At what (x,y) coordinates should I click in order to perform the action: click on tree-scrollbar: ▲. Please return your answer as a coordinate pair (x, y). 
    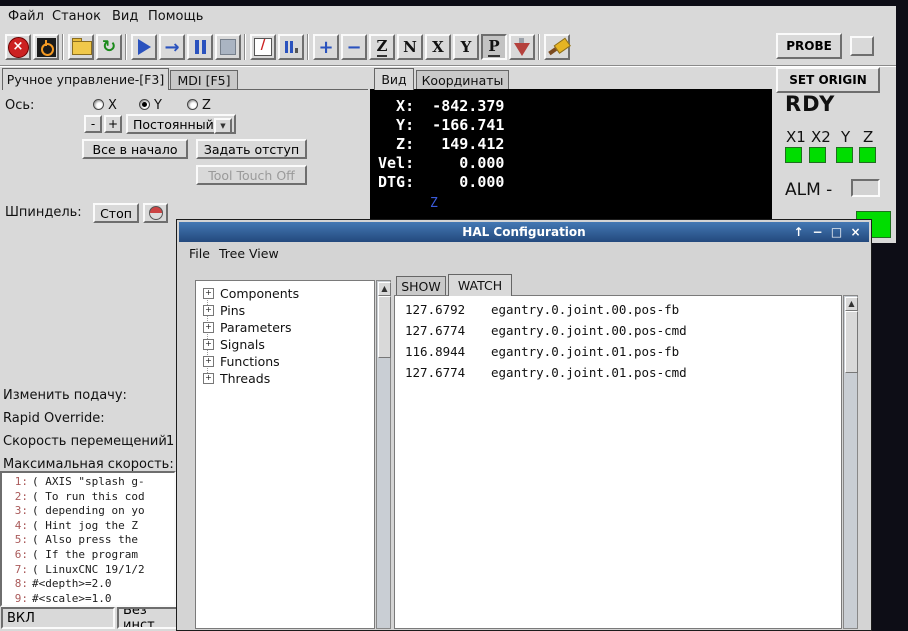
    Looking at the image, I should click on (383, 454).